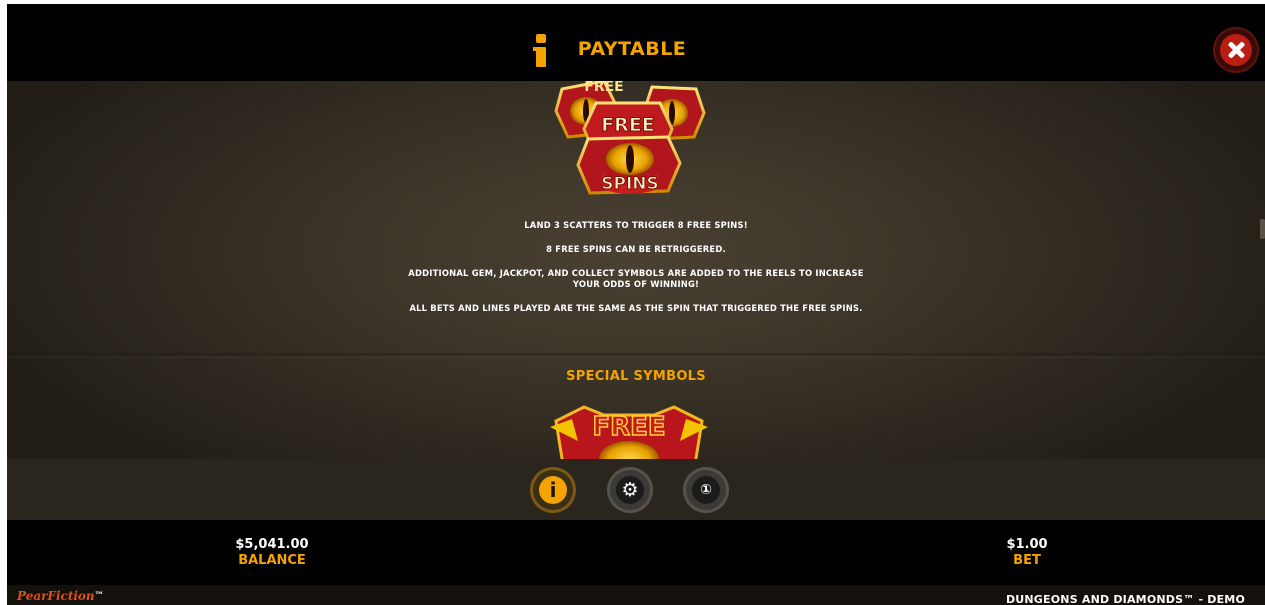  Describe the element at coordinates (99, 596) in the screenshot. I see `brand-trademark: ™` at that location.